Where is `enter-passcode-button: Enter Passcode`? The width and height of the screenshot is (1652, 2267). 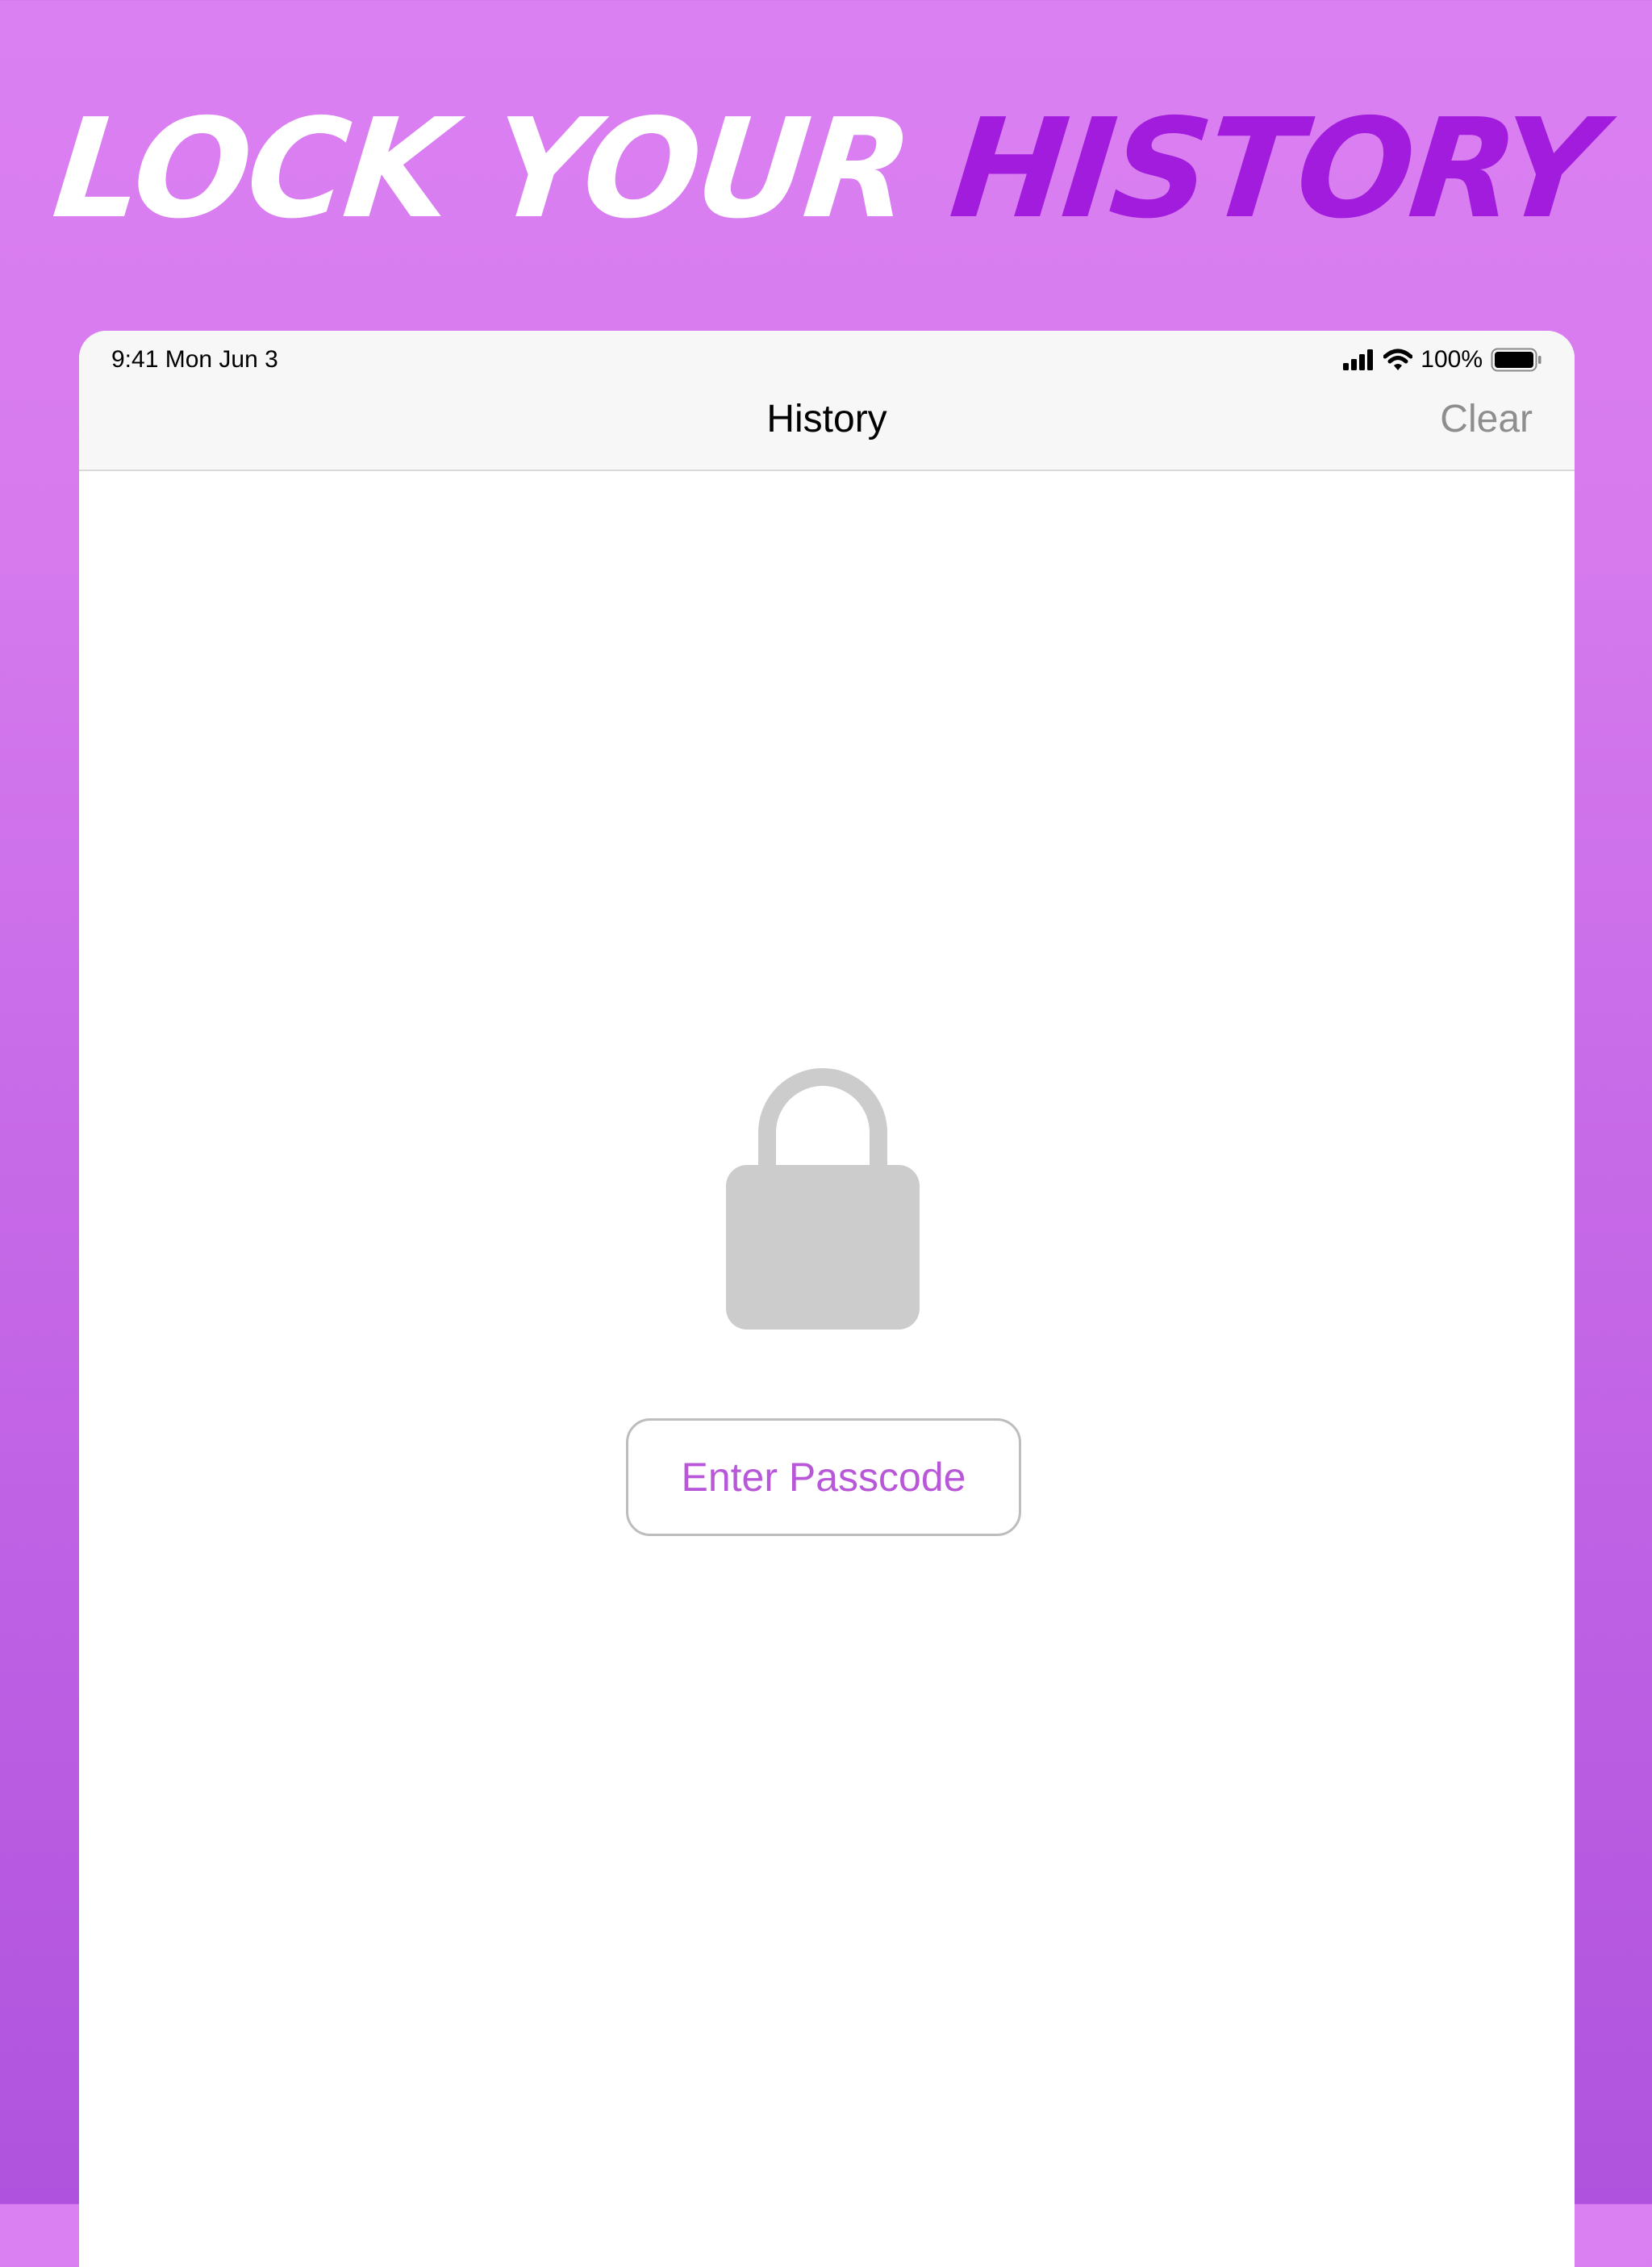
enter-passcode-button: Enter Passcode is located at coordinates (823, 1477).